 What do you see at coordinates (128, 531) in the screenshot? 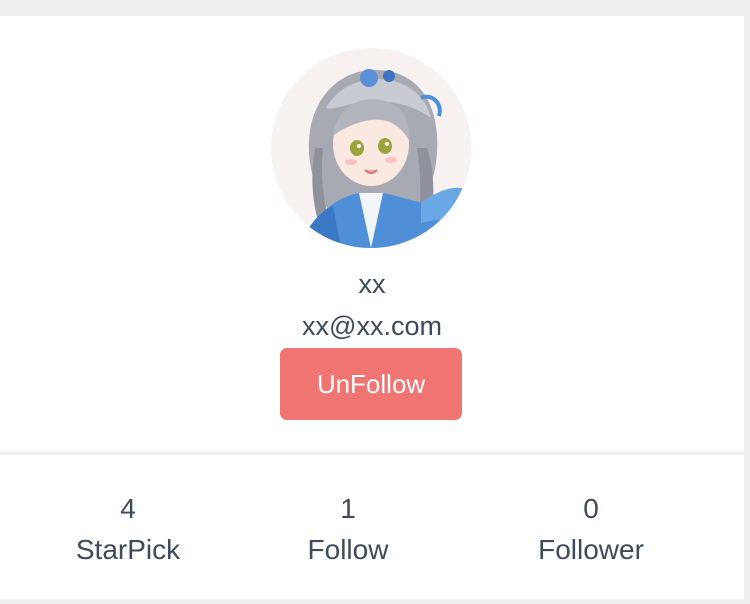
I see `stat-starpick: 4 StarPick` at bounding box center [128, 531].